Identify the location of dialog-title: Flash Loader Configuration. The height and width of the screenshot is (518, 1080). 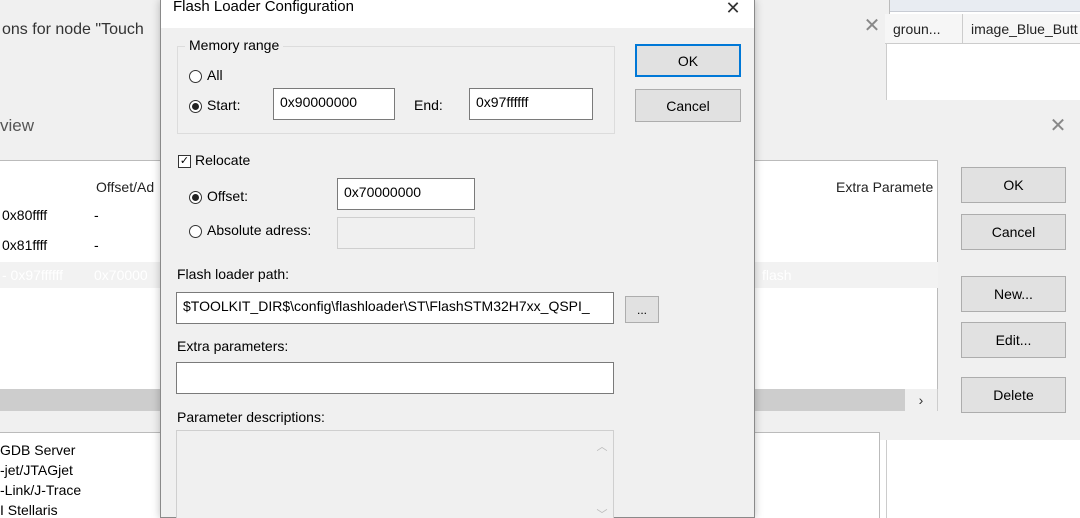
(263, 7).